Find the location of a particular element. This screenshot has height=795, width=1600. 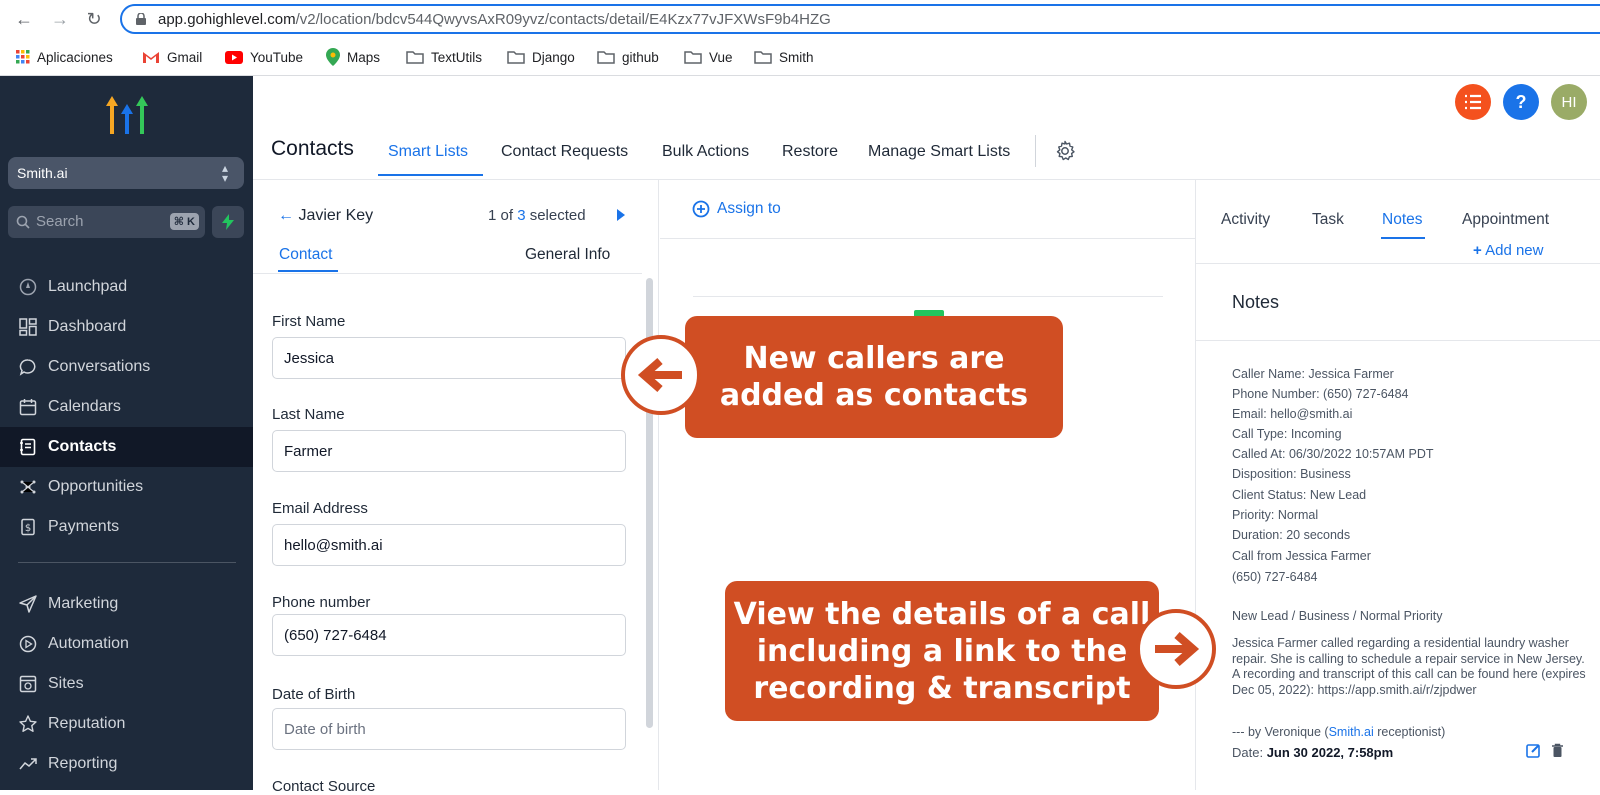

tab-contact: Contact is located at coordinates (305, 255).